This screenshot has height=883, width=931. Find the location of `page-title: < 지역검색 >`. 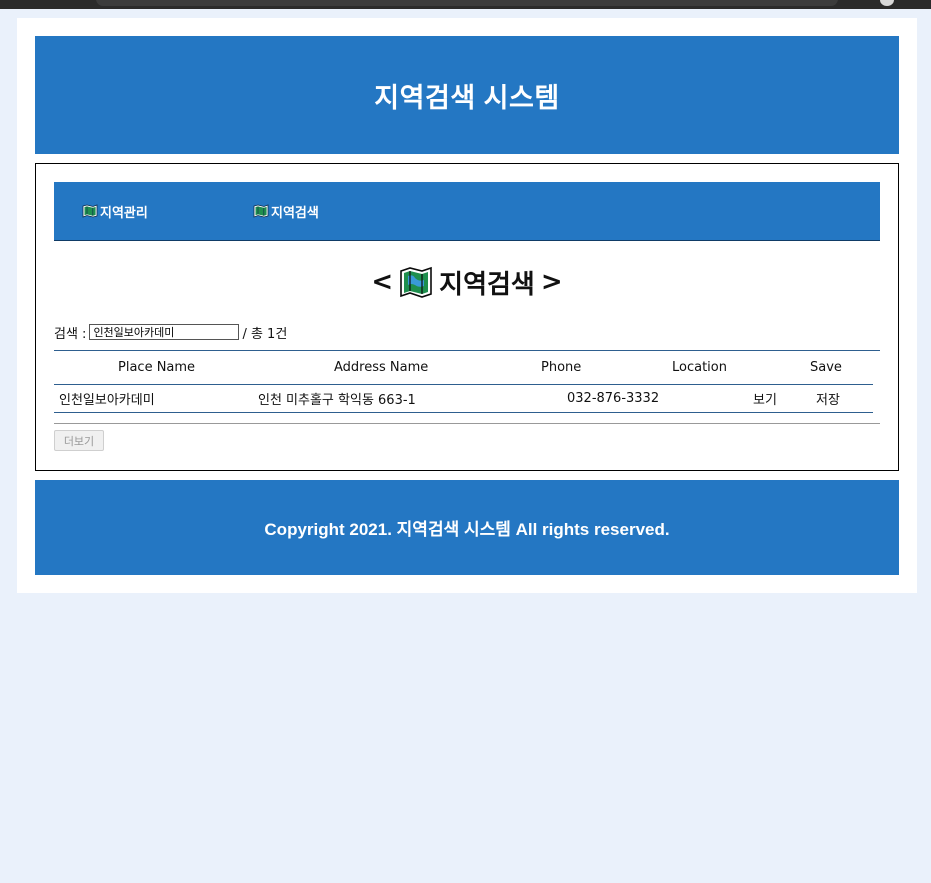

page-title: < 지역검색 > is located at coordinates (467, 282).